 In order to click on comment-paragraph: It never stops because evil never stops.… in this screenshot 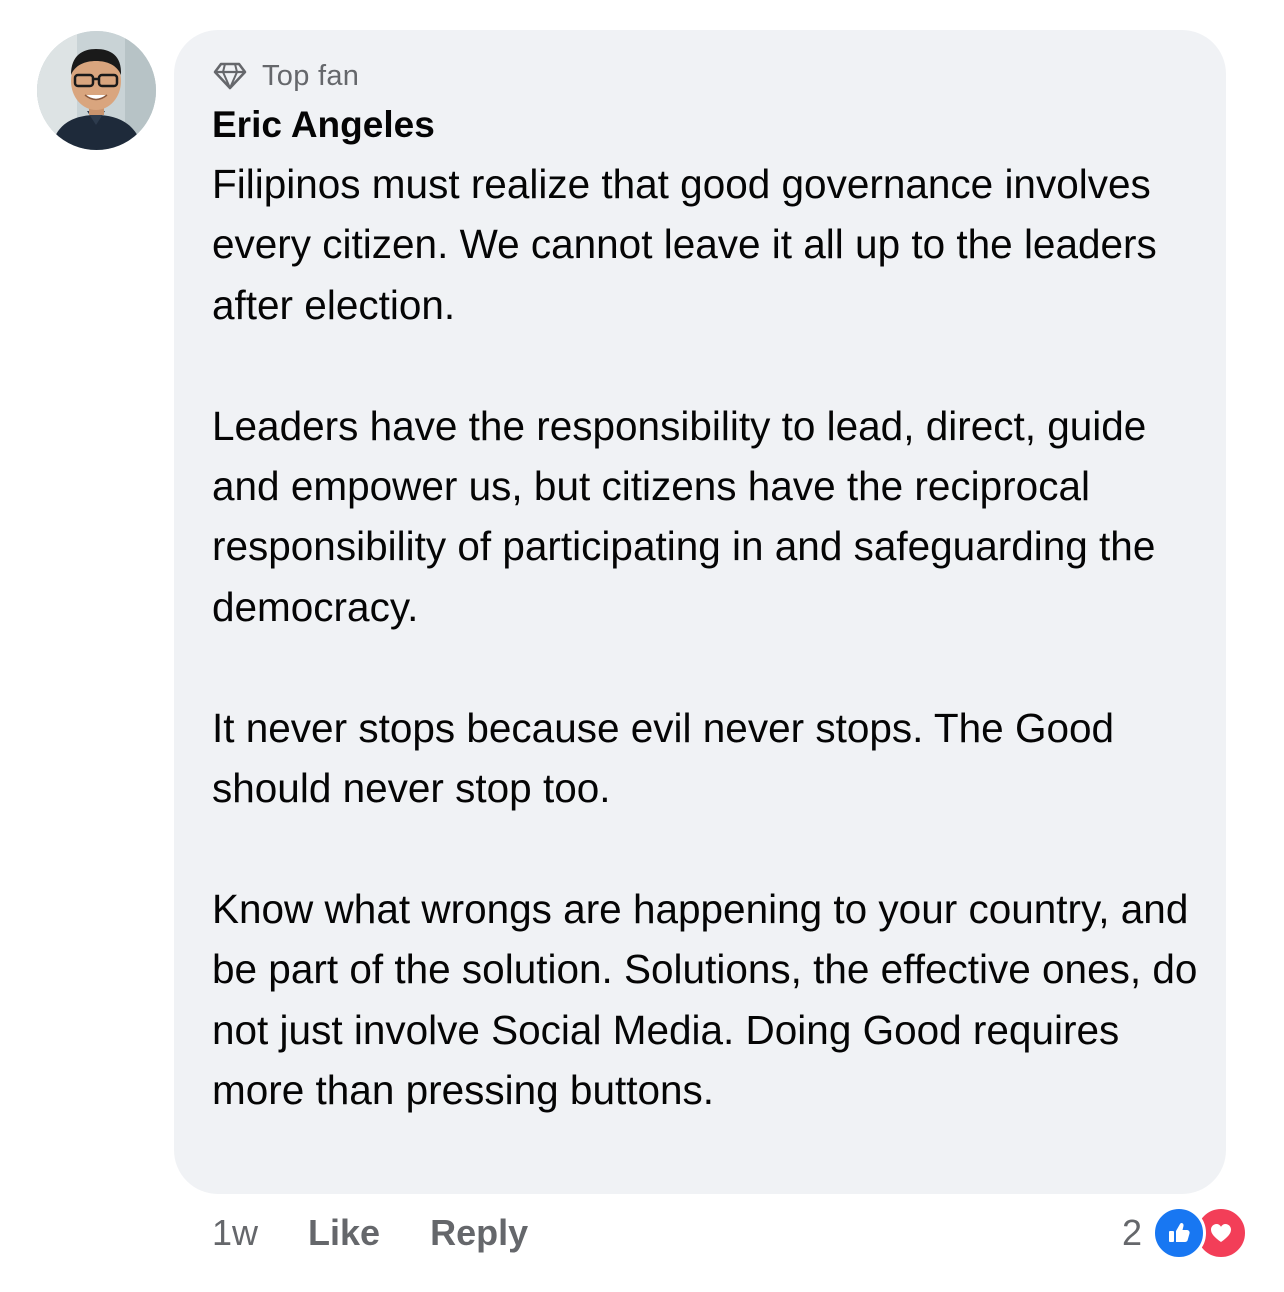, I will do `click(663, 758)`.